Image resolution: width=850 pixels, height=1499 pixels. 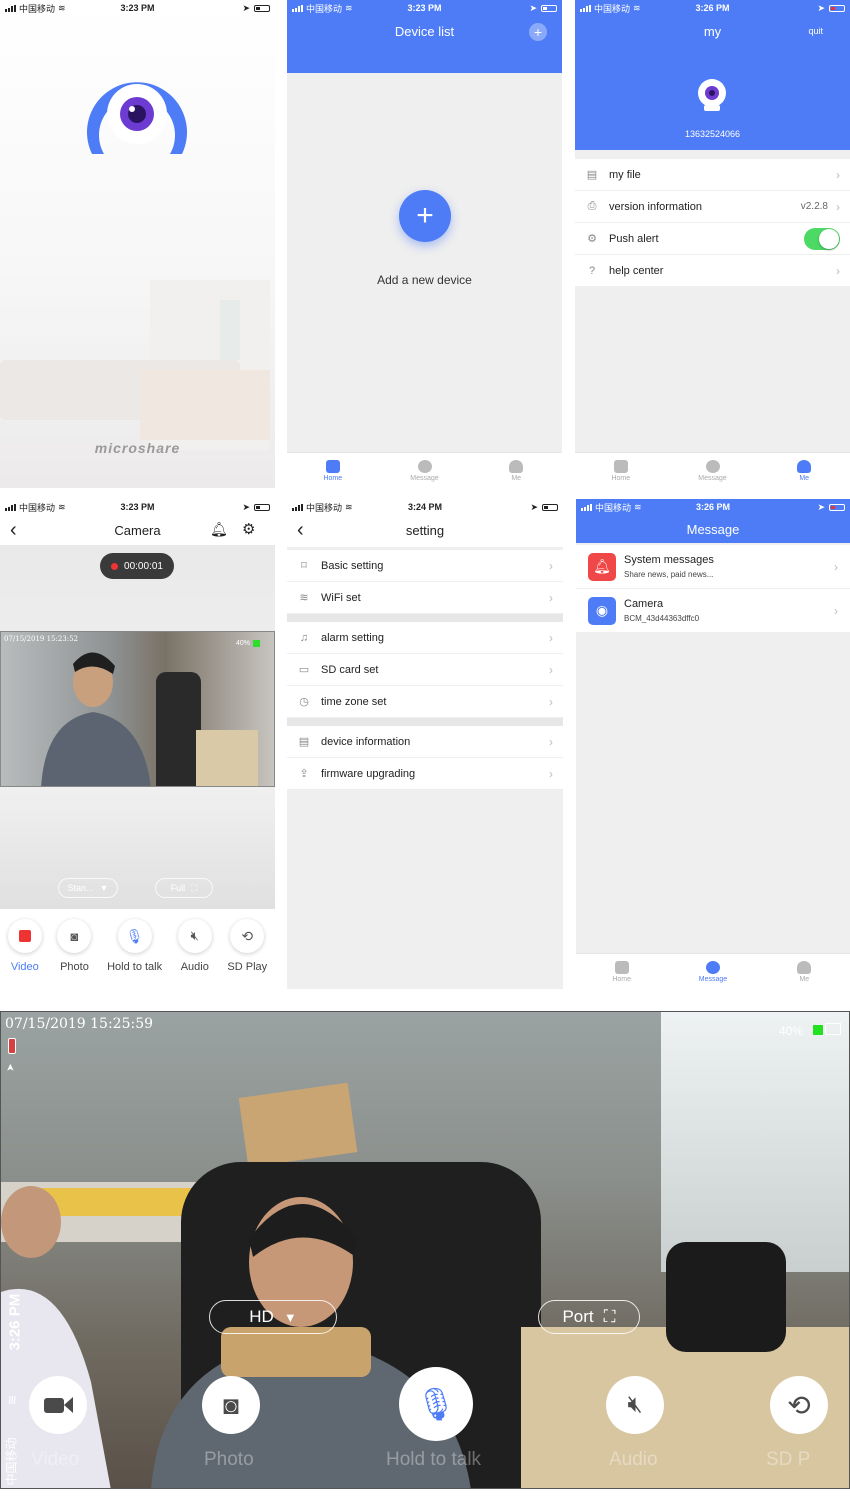 I want to click on video-camera-icon, so click(x=58, y=1405).